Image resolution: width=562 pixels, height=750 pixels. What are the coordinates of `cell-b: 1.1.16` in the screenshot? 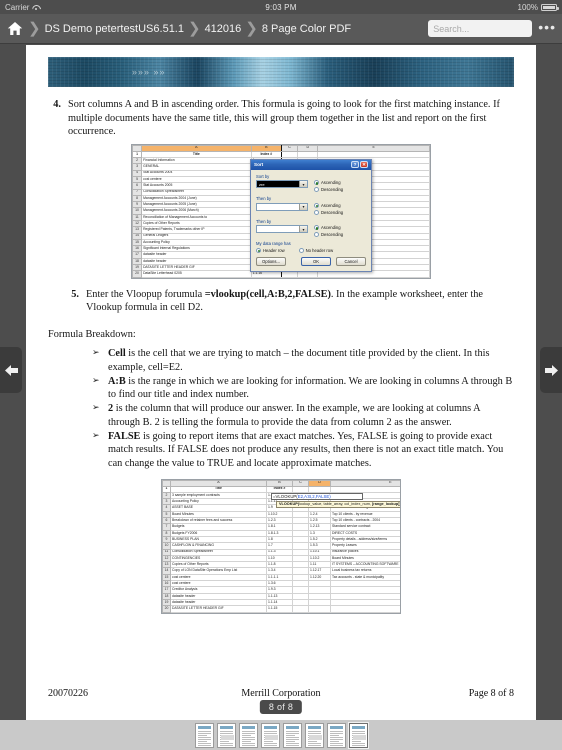 It's located at (266, 274).